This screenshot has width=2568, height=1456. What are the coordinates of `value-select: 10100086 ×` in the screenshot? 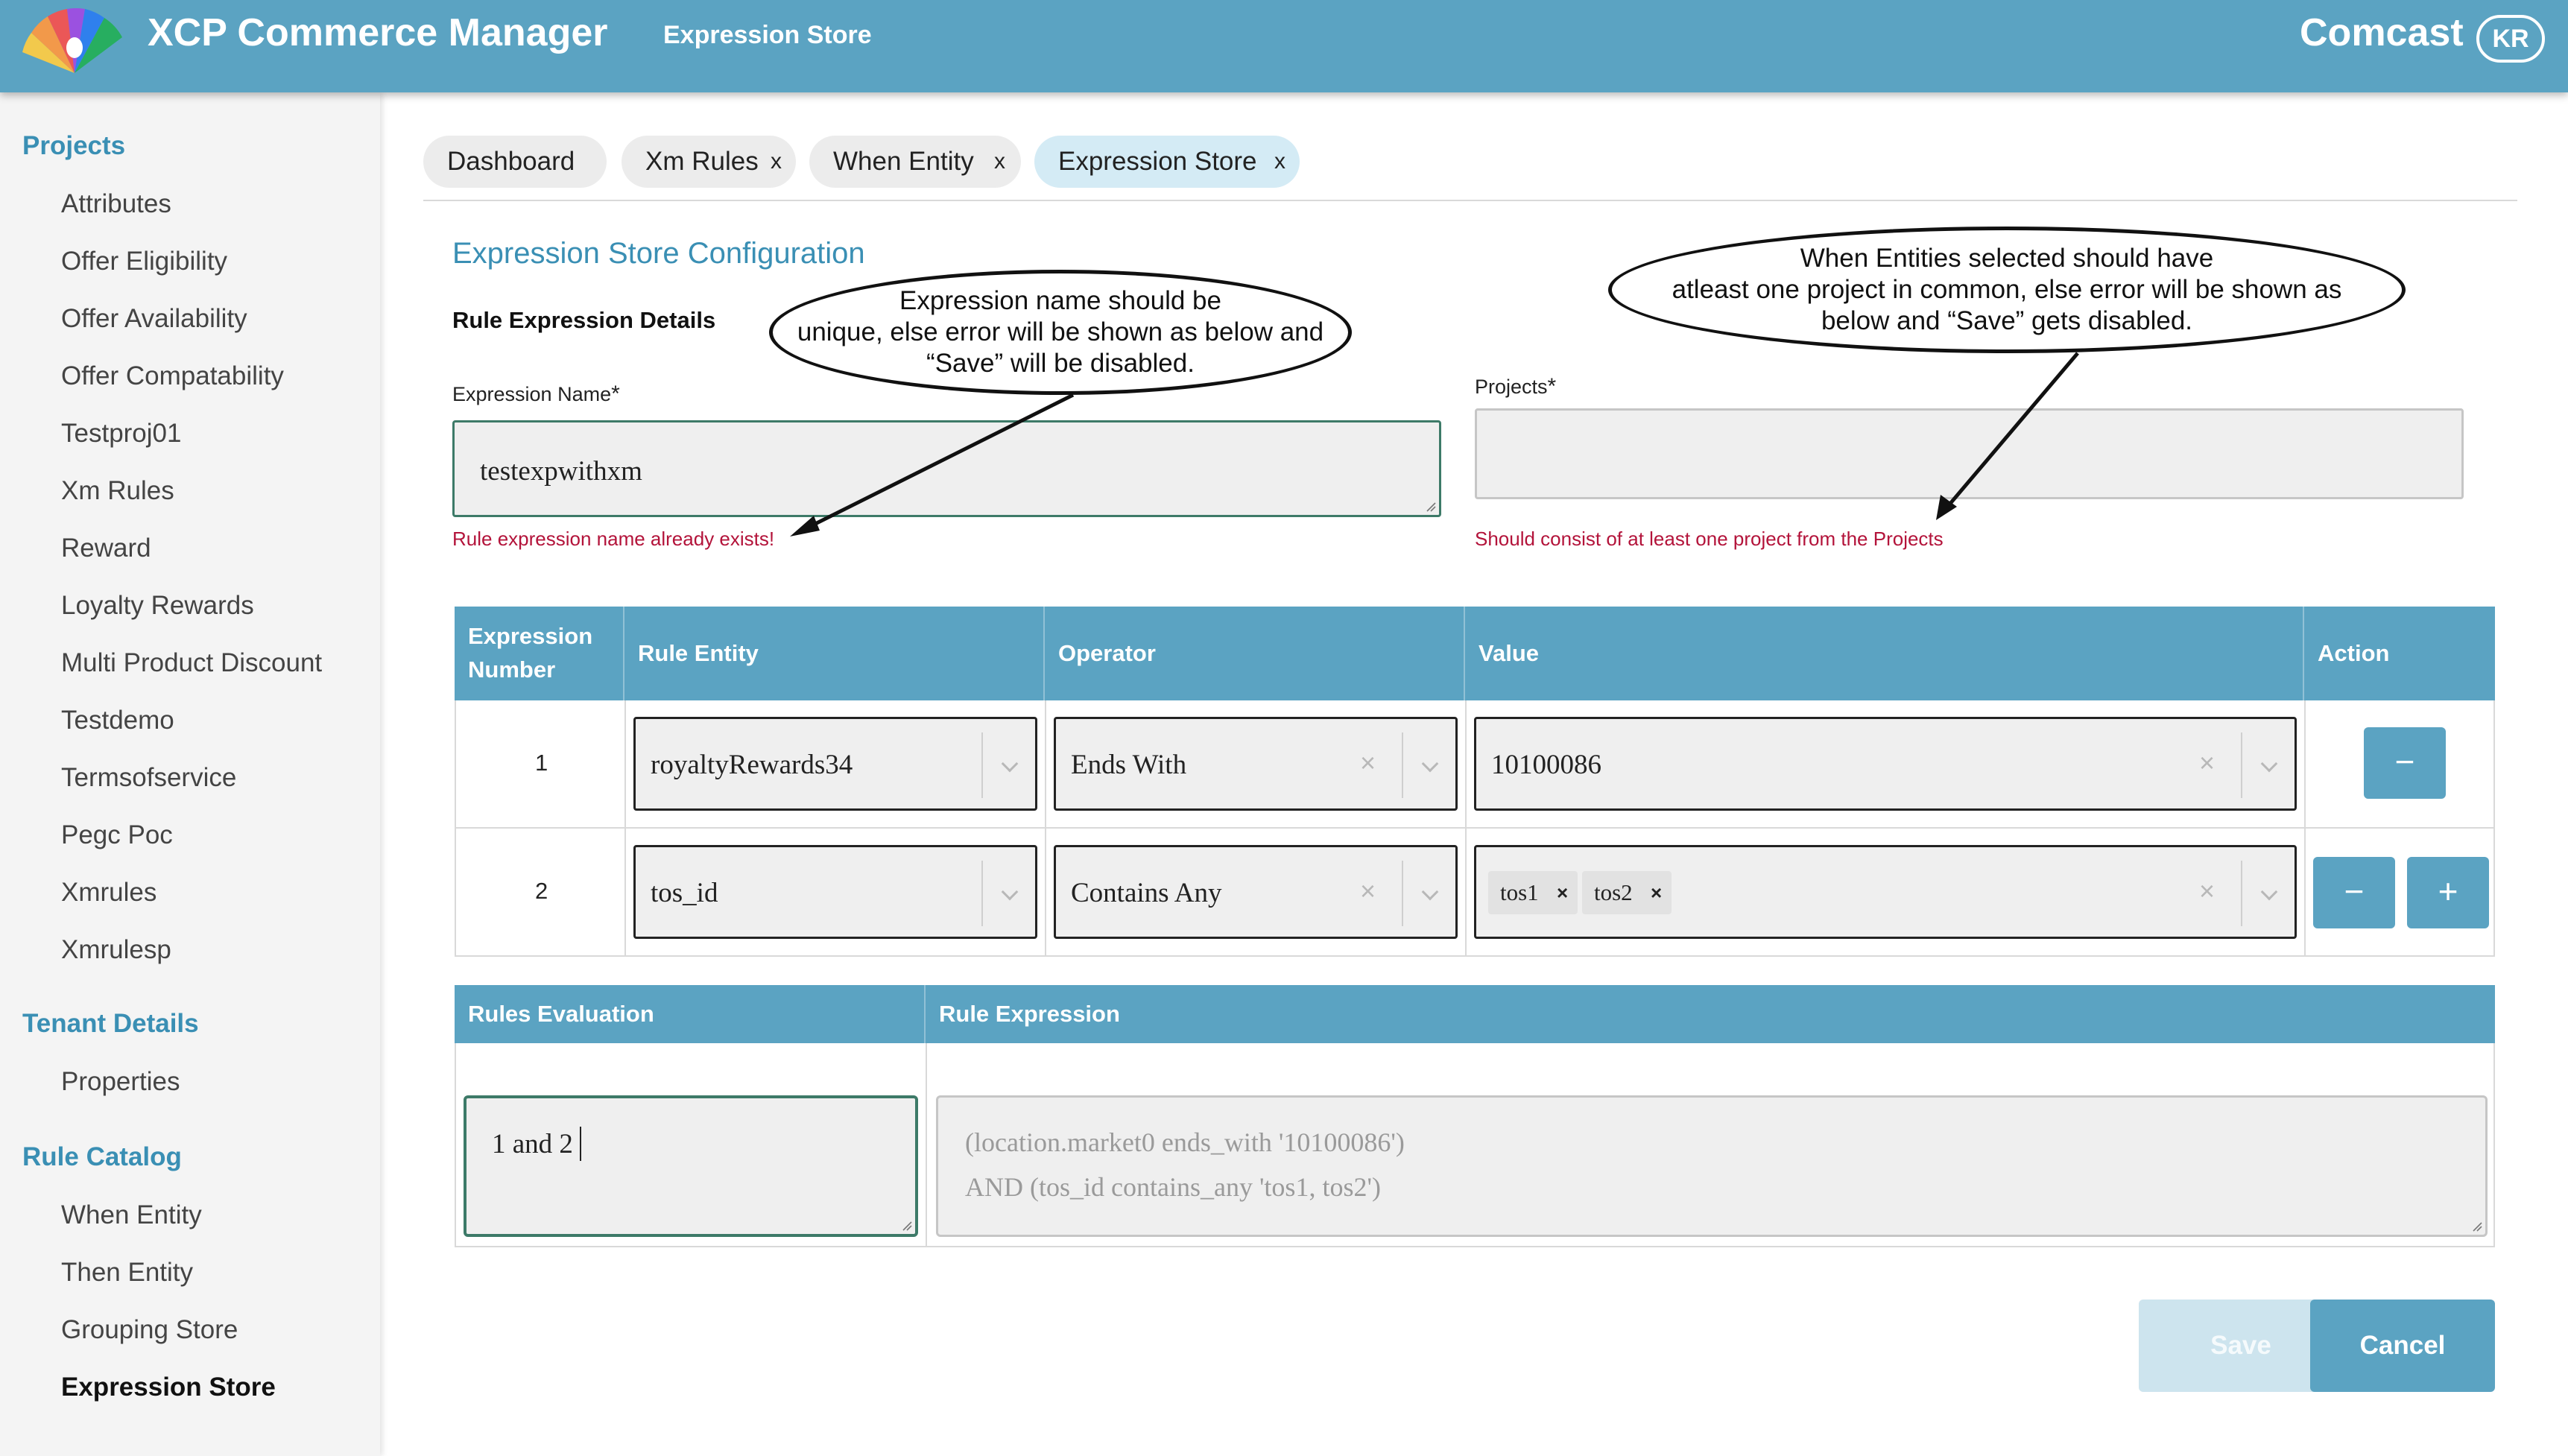 It's located at (1886, 764).